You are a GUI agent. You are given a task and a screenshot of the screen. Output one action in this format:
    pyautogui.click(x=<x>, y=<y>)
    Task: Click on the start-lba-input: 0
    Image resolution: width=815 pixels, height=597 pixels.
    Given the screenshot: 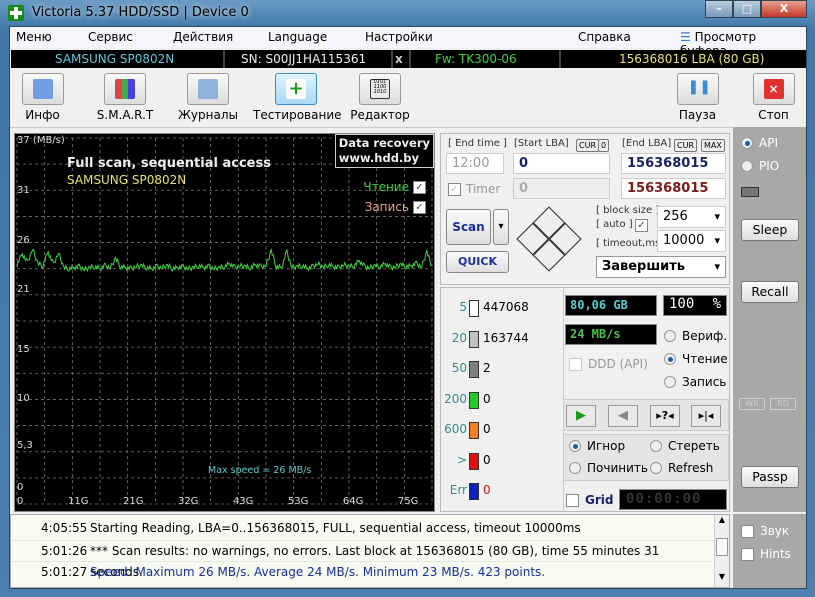 What is the action you would take?
    pyautogui.click(x=561, y=163)
    